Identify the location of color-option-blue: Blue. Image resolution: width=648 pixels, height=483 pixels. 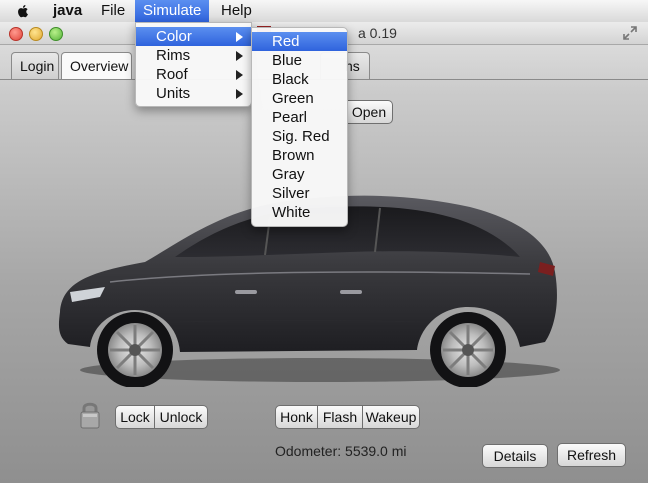
(299, 60).